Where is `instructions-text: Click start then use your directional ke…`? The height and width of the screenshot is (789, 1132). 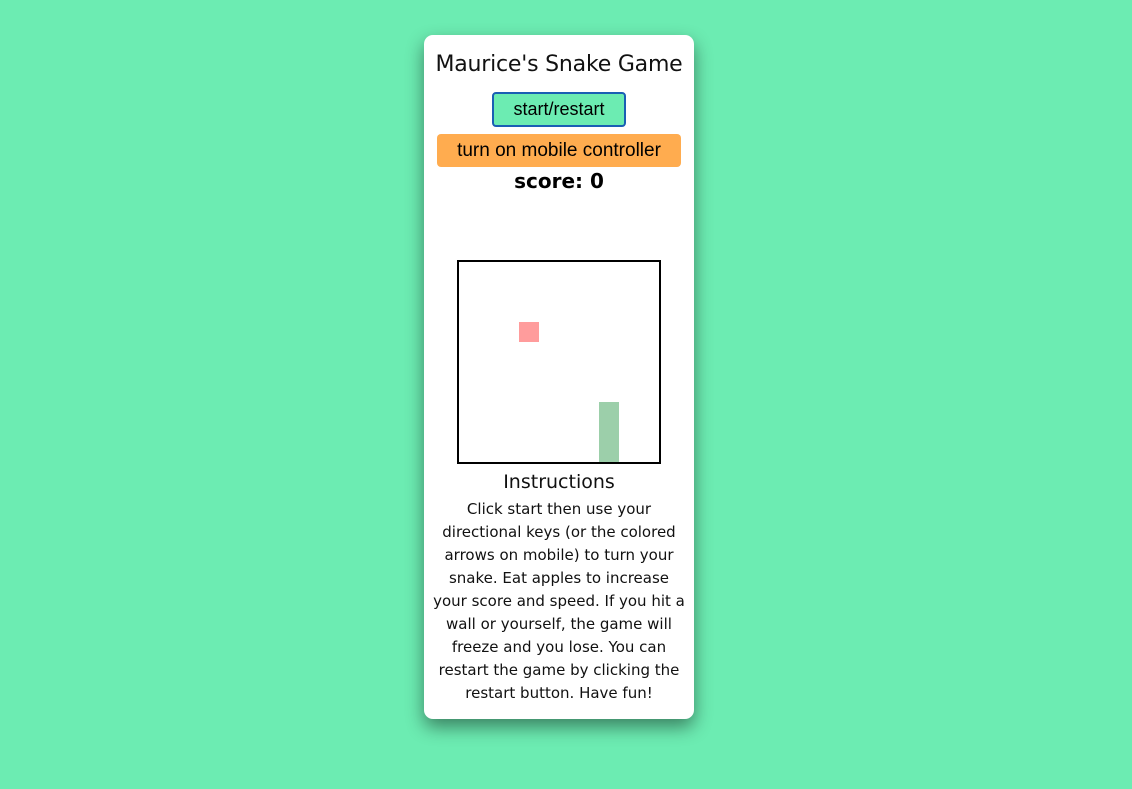
instructions-text: Click start then use your directional ke… is located at coordinates (559, 601).